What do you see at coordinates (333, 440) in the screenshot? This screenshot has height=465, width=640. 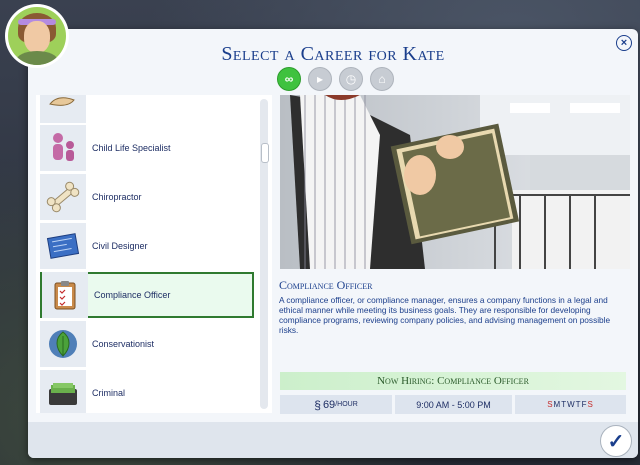 I see `dialog-footer` at bounding box center [333, 440].